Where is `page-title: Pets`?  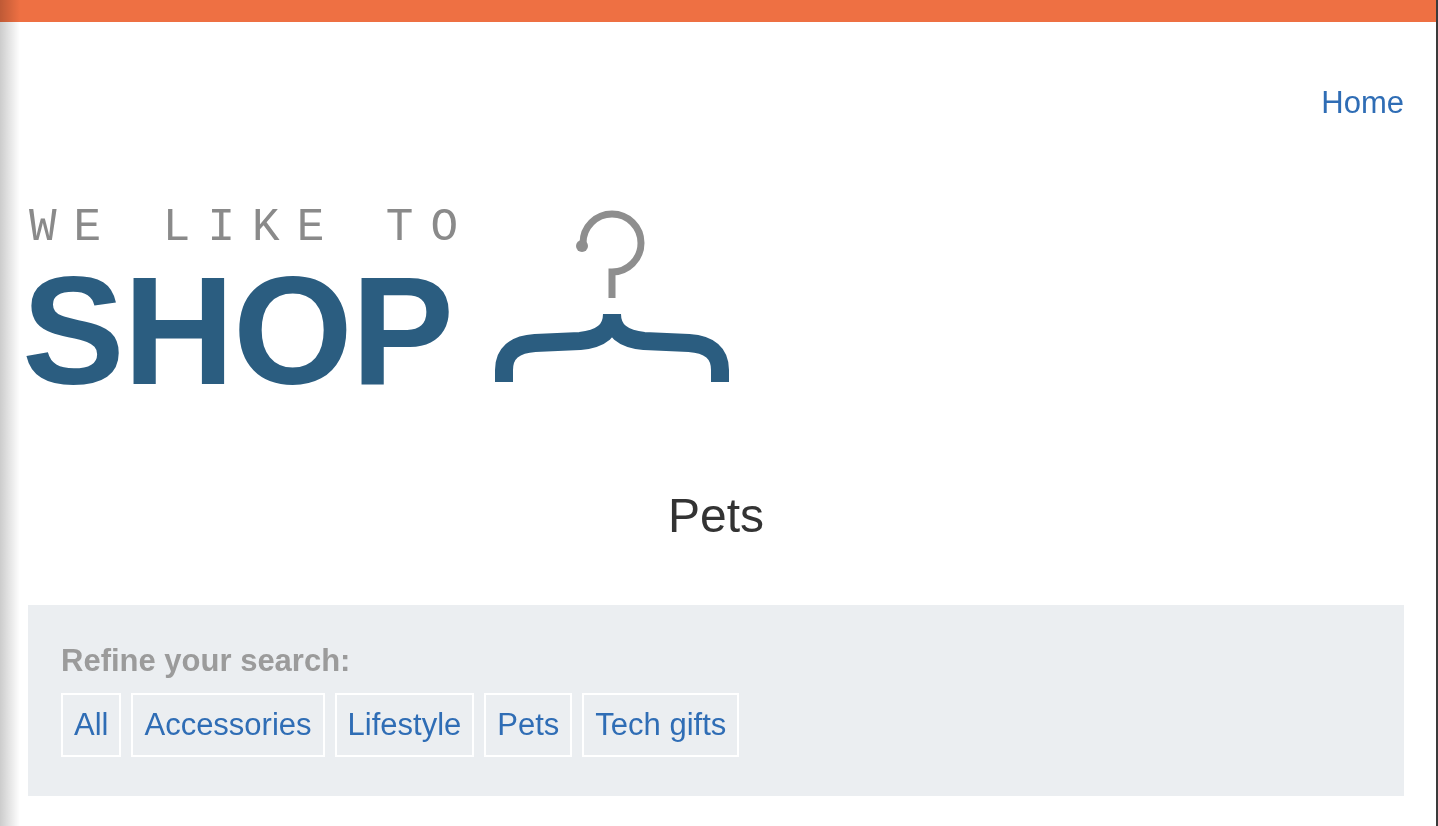 page-title: Pets is located at coordinates (715, 516).